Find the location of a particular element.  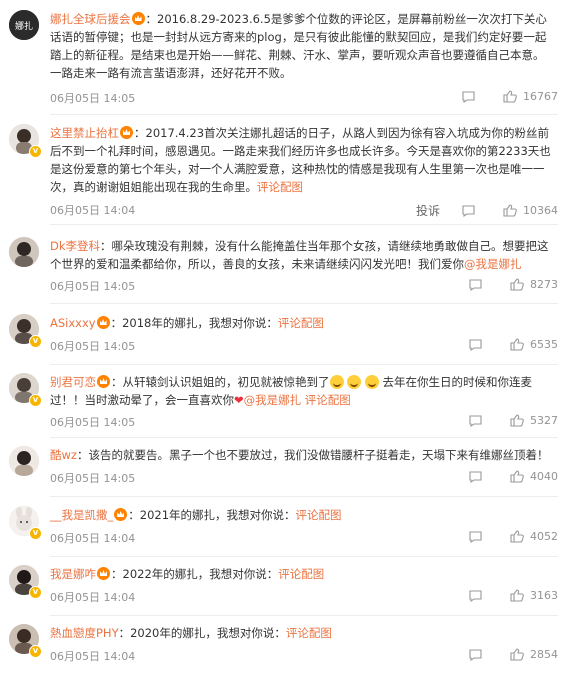

username: 这里禁止抬杠 is located at coordinates (84, 133).